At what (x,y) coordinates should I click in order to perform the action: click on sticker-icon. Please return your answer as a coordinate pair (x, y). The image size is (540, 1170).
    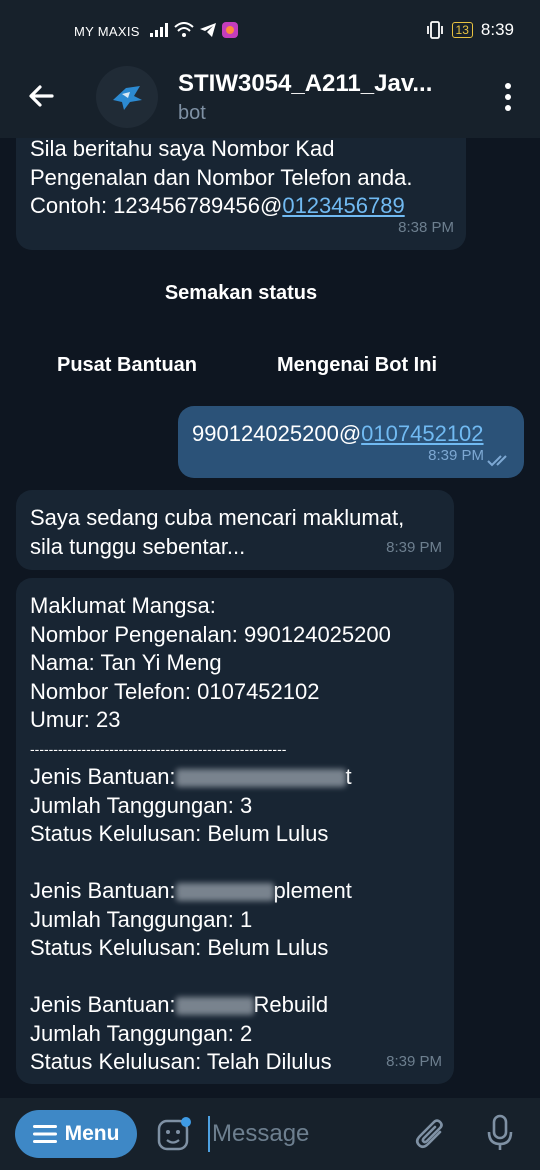
    Looking at the image, I should click on (174, 1134).